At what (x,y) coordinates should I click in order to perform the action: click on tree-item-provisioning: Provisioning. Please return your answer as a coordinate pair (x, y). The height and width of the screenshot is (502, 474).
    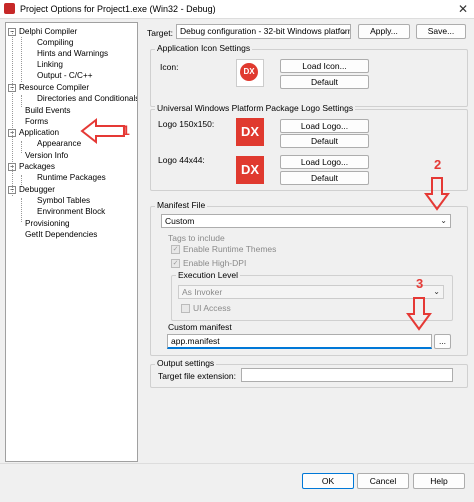
    Looking at the image, I should click on (47, 223).